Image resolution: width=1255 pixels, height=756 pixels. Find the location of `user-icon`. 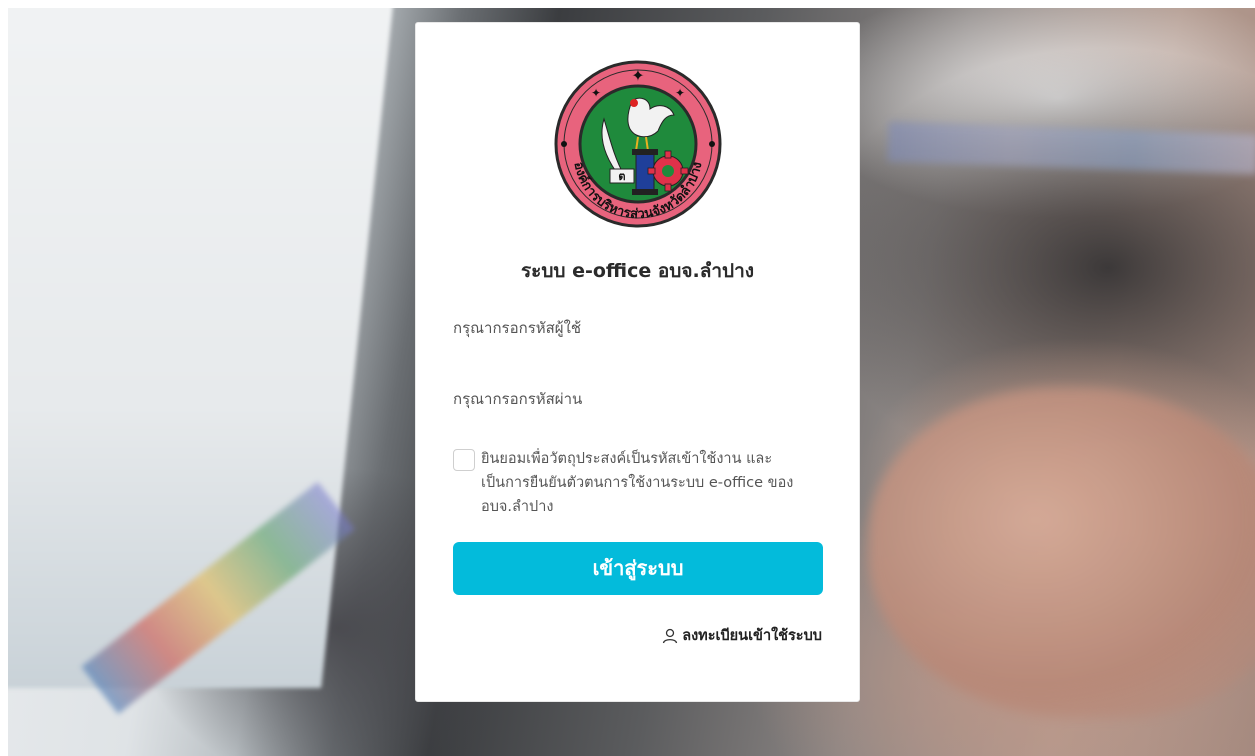

user-icon is located at coordinates (670, 636).